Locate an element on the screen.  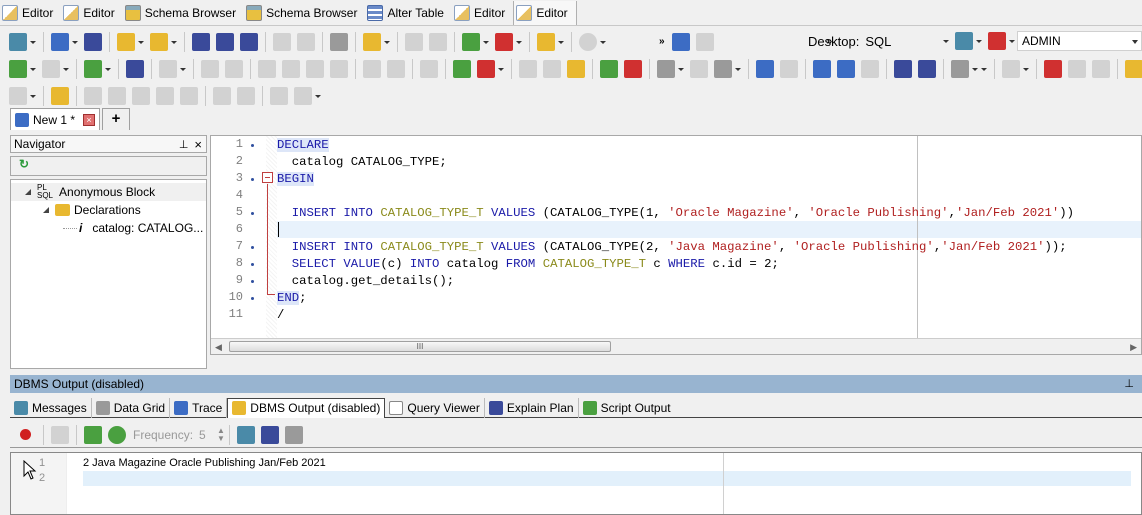
desktop-selector: Desktop: SQL is located at coordinates (907, 41).